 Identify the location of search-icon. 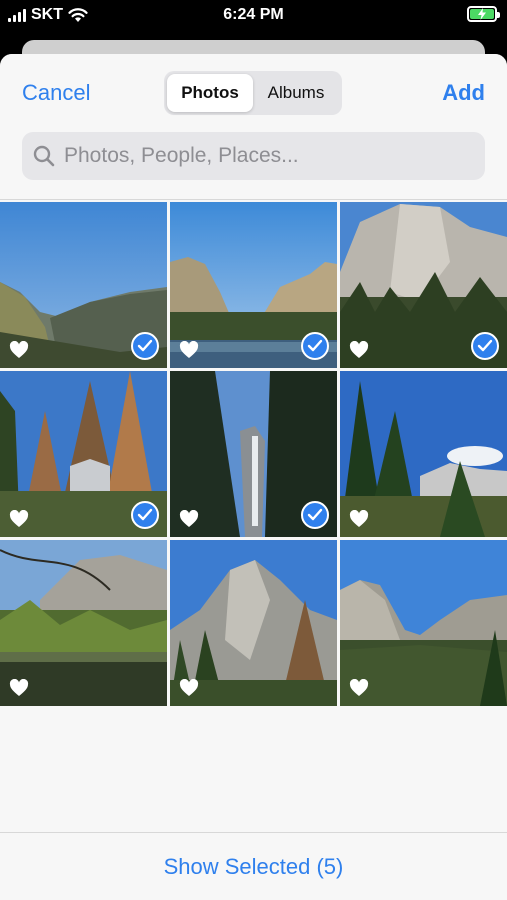
(44, 156).